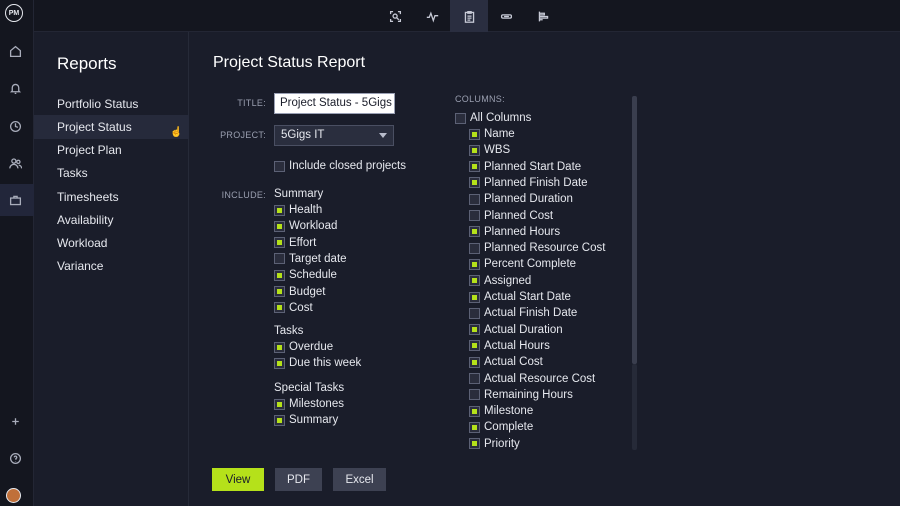 This screenshot has height=506, width=900. I want to click on app-logo: PM, so click(14, 13).